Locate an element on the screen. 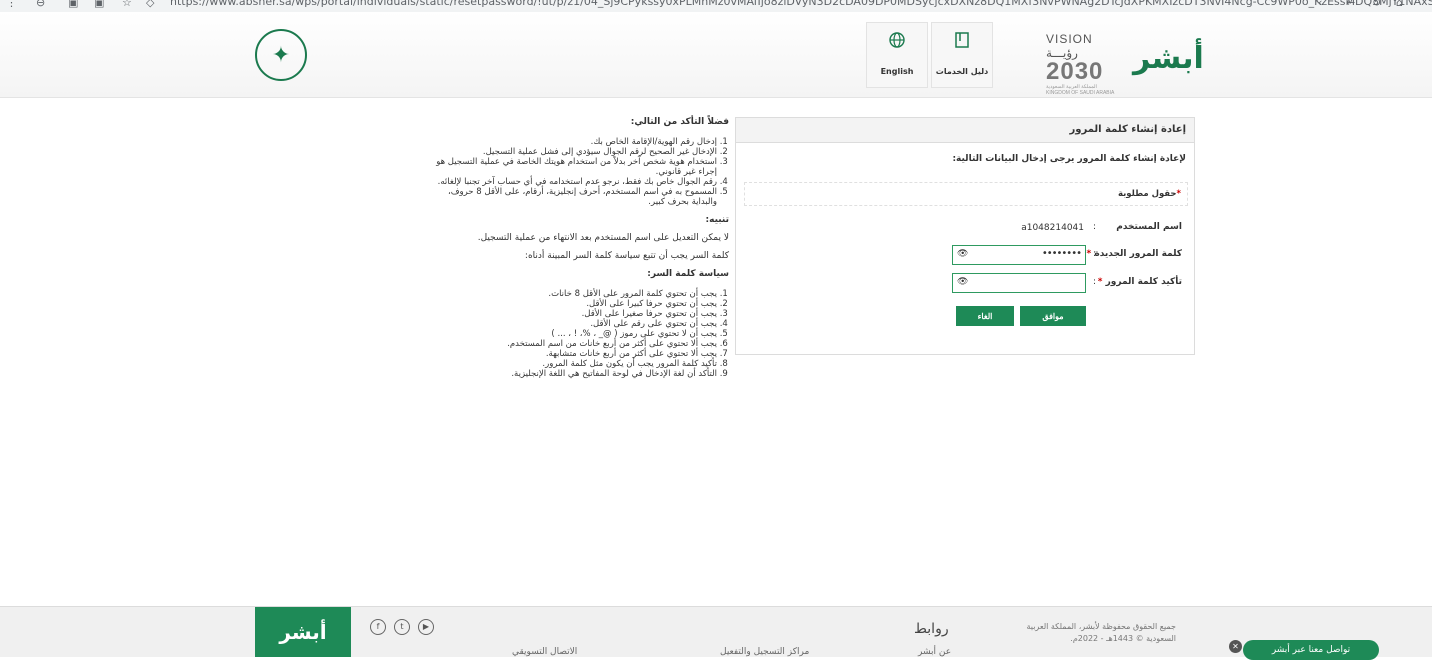  links-title: روابط is located at coordinates (931, 629).